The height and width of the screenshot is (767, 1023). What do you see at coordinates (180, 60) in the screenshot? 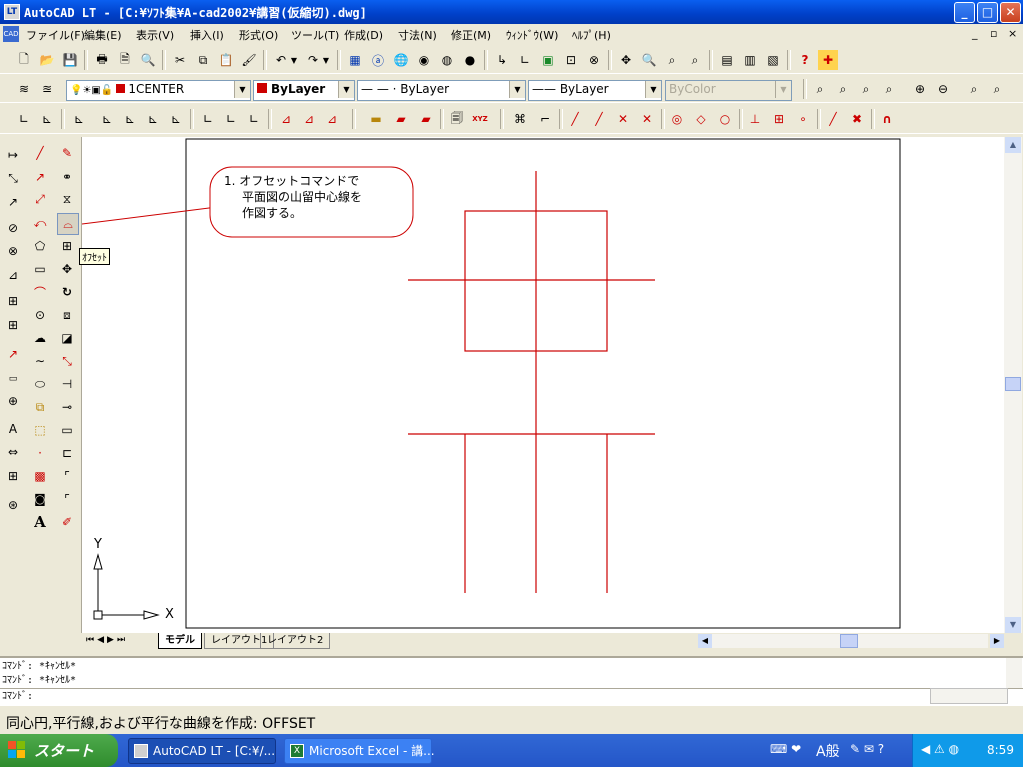
I see `cut-icon: ✂` at bounding box center [180, 60].